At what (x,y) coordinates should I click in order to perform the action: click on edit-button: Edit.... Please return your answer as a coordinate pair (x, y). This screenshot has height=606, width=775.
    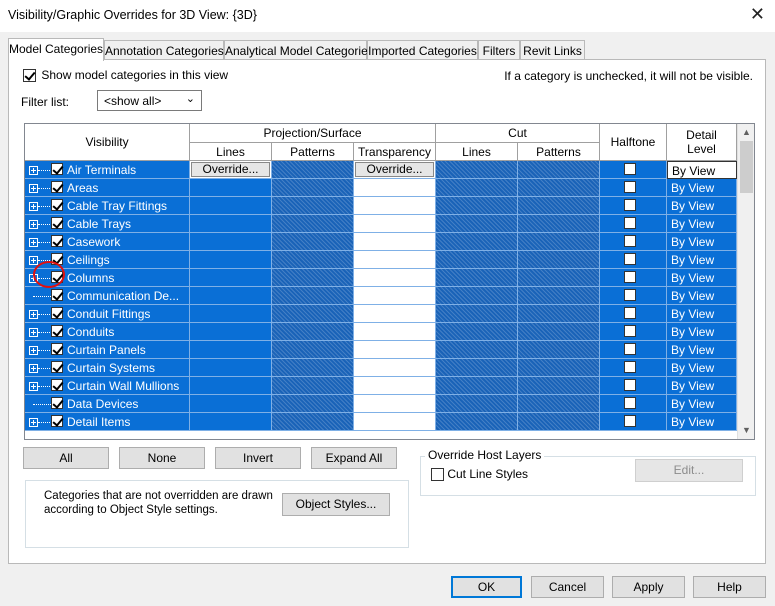
    Looking at the image, I should click on (689, 470).